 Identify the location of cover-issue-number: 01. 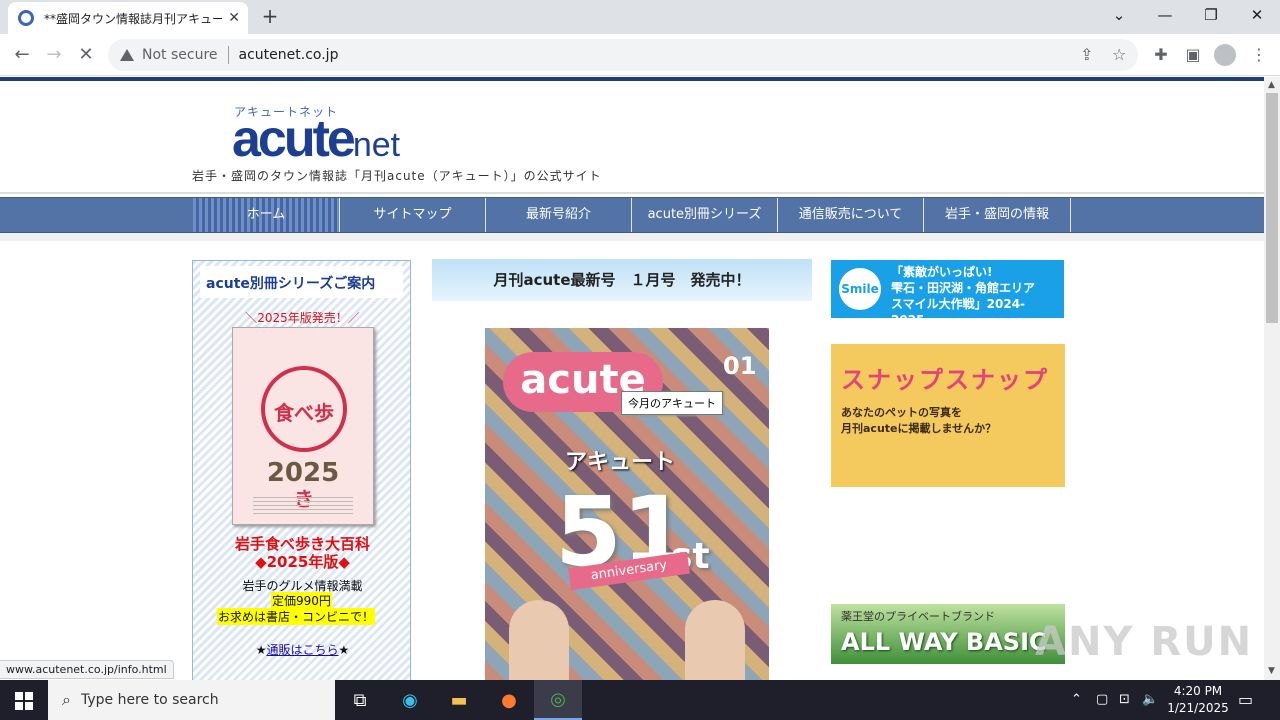
(740, 366).